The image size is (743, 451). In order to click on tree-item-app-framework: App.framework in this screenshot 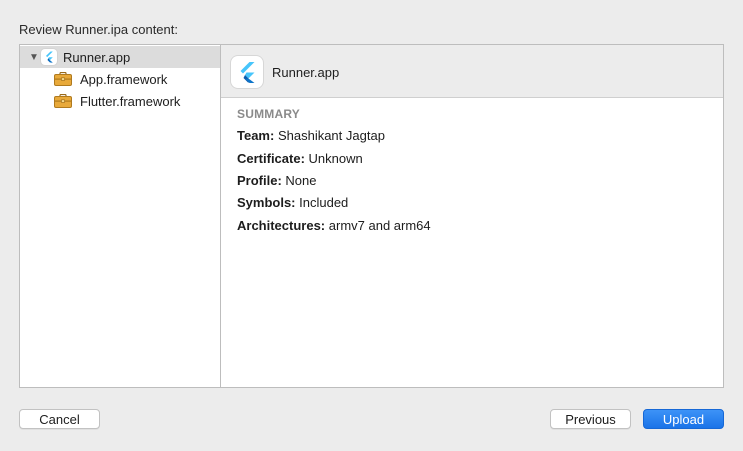, I will do `click(120, 79)`.